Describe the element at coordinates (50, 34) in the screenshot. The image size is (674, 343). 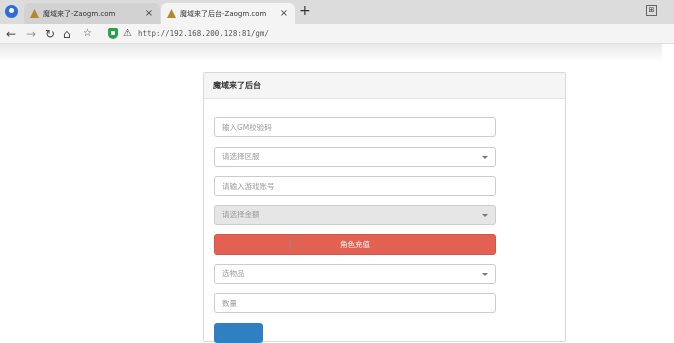
I see `reload-icon: ↻` at that location.